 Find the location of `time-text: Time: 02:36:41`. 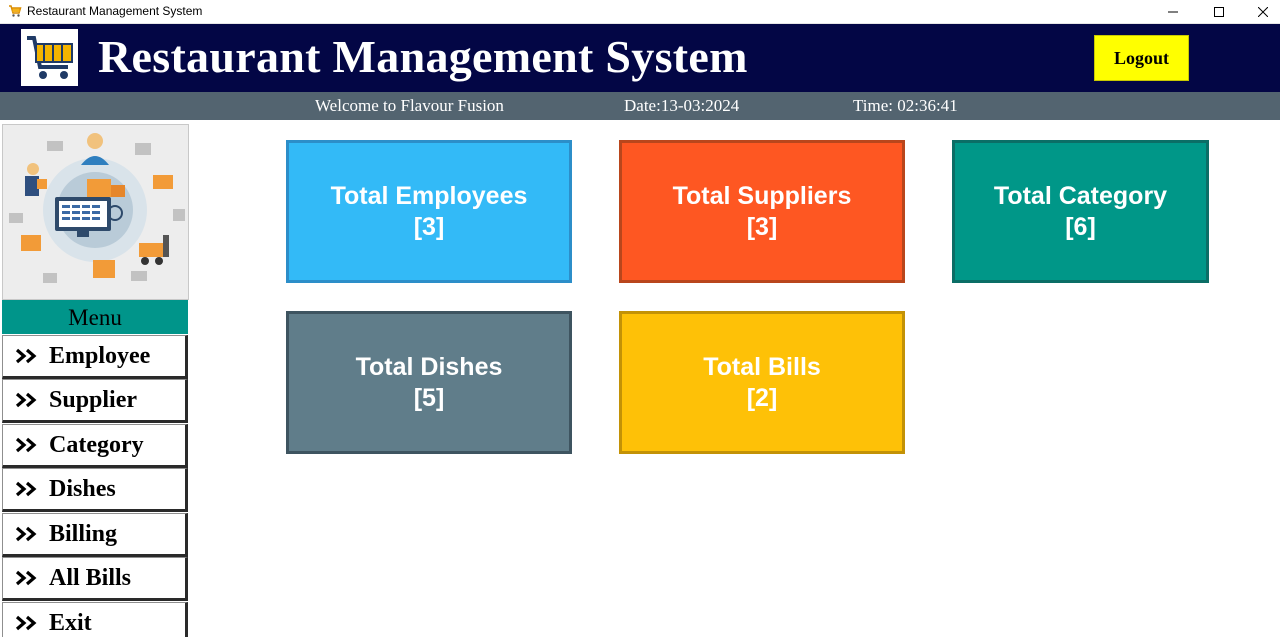

time-text: Time: 02:36:41 is located at coordinates (905, 105).